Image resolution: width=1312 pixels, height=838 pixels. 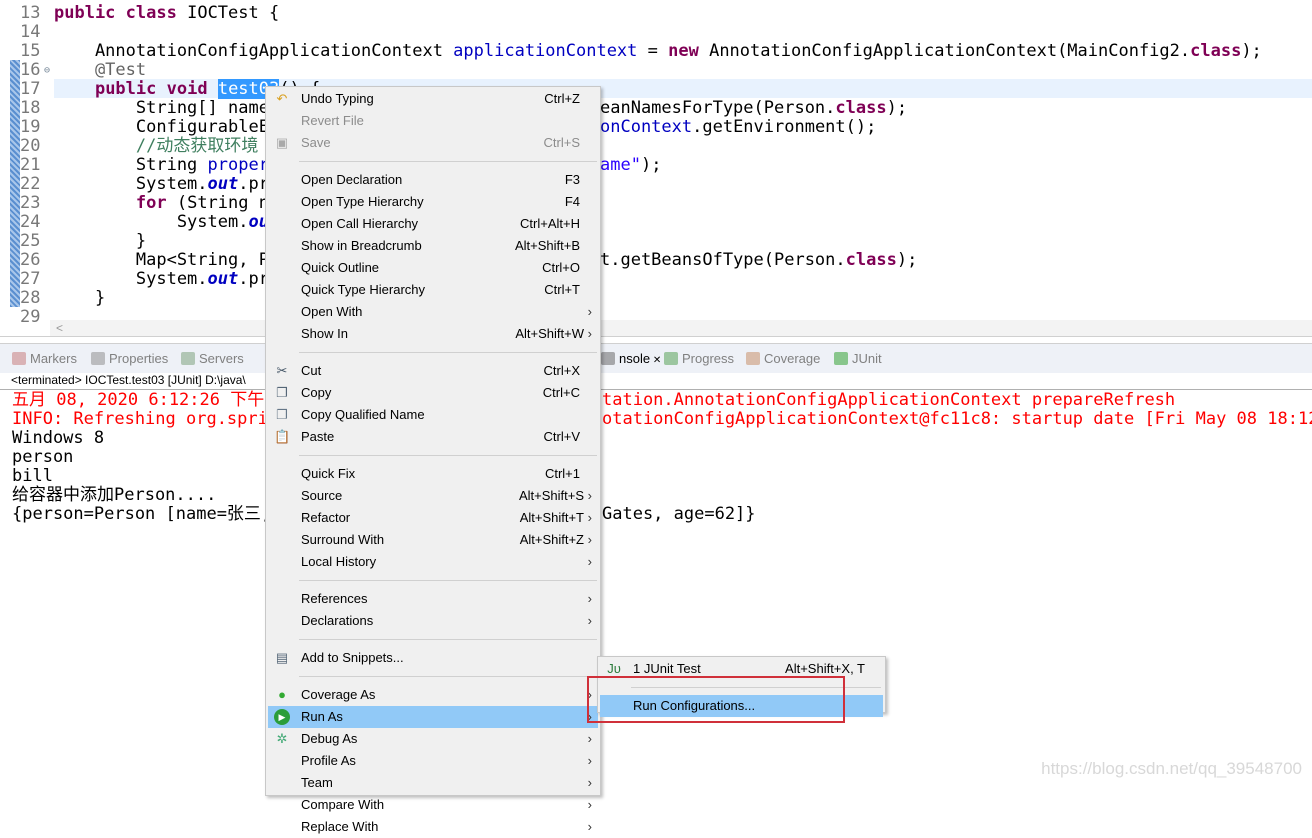 I want to click on menu-item-quick-type-hierarchy: Quick Type Hierarchy Ctrl+T, so click(x=433, y=290).